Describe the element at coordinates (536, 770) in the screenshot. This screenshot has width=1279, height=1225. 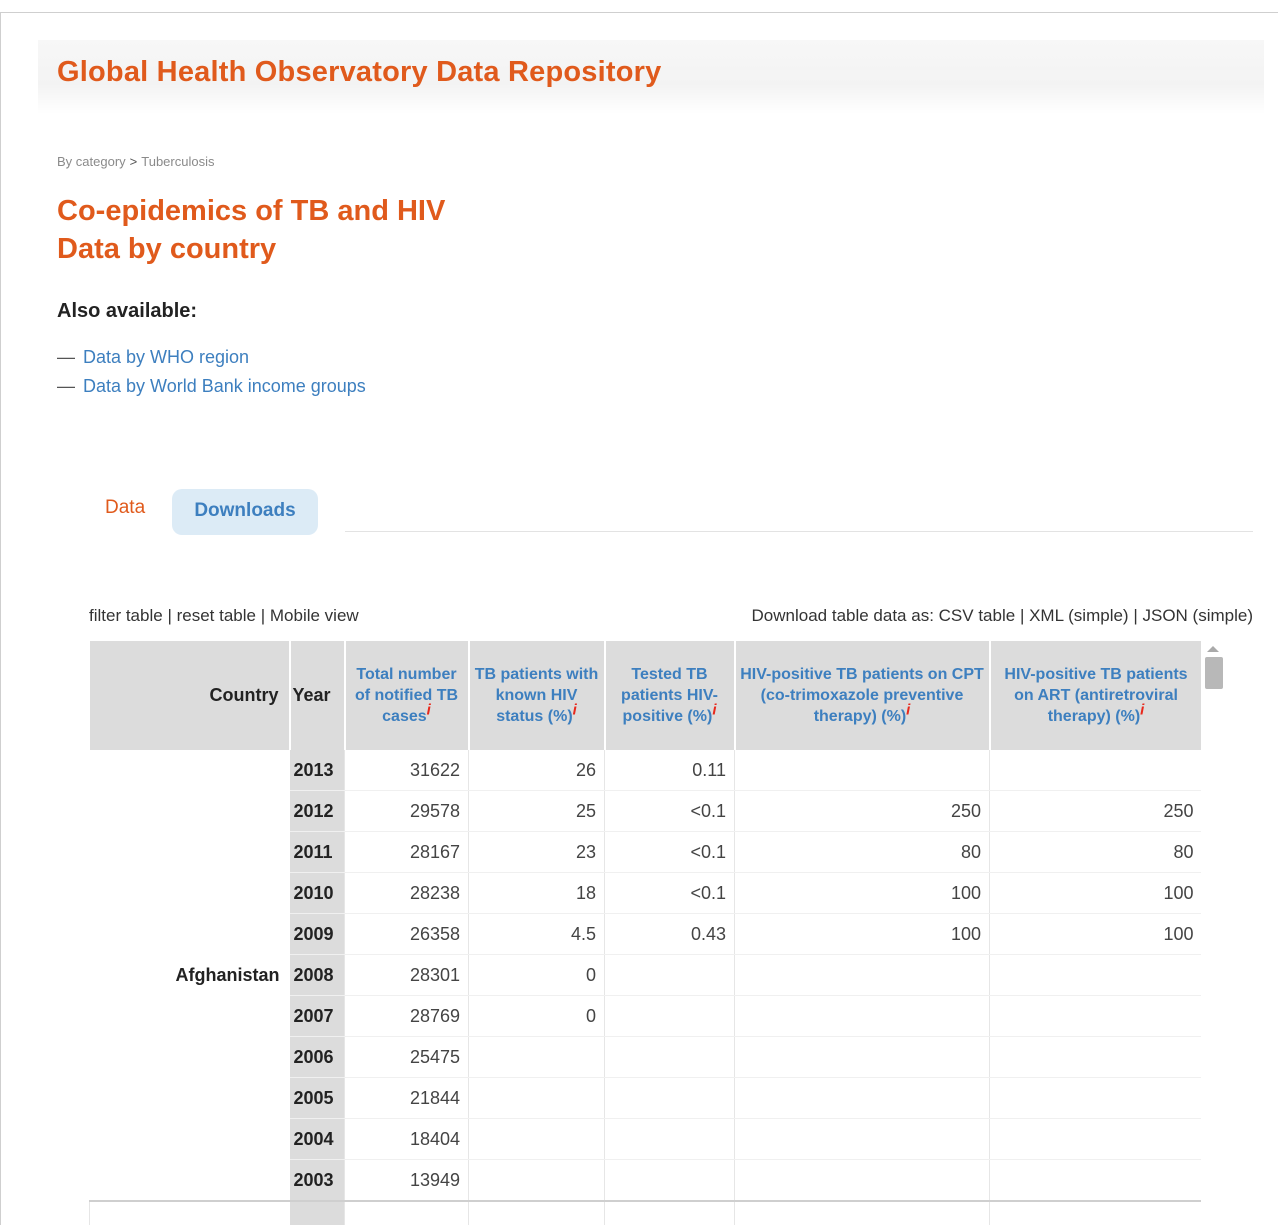
I see `known-cell: 26` at that location.